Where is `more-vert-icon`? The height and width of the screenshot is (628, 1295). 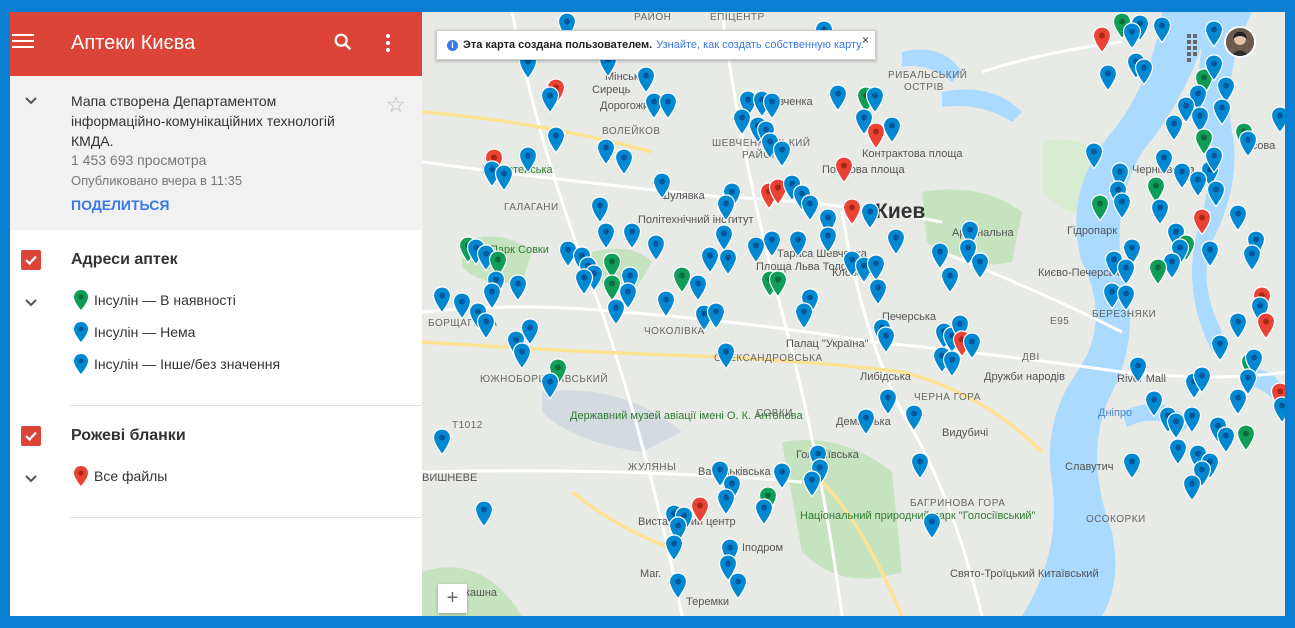 more-vert-icon is located at coordinates (388, 45).